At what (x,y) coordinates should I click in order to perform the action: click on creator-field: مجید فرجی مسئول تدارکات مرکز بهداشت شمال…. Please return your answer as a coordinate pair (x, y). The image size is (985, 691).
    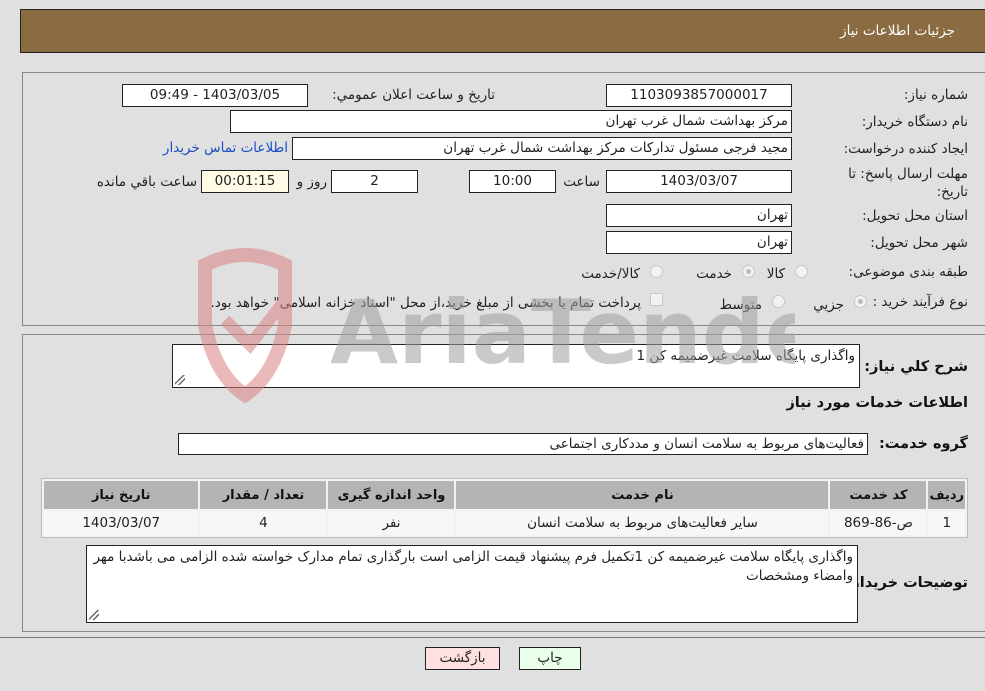
    Looking at the image, I should click on (542, 148).